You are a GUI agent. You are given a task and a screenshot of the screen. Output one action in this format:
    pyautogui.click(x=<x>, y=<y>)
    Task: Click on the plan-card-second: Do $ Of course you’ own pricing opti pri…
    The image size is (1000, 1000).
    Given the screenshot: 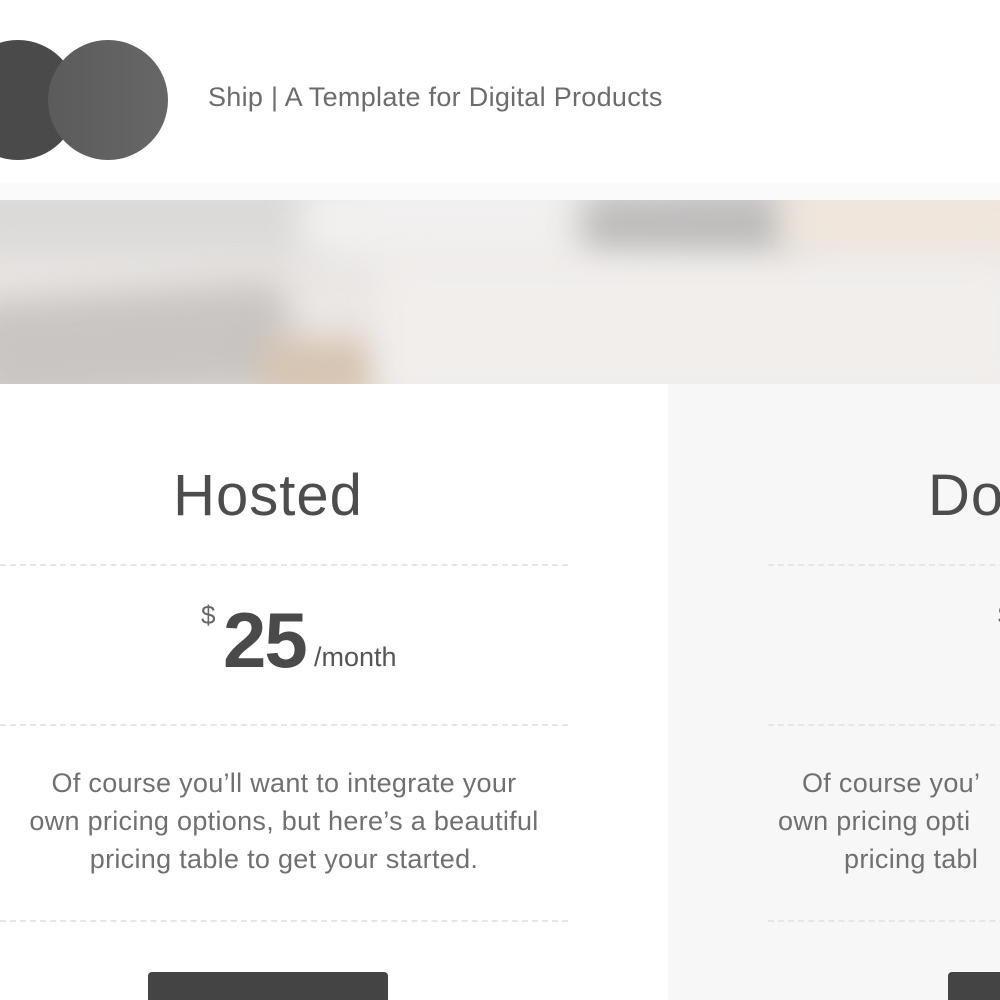 What is the action you would take?
    pyautogui.click(x=884, y=692)
    